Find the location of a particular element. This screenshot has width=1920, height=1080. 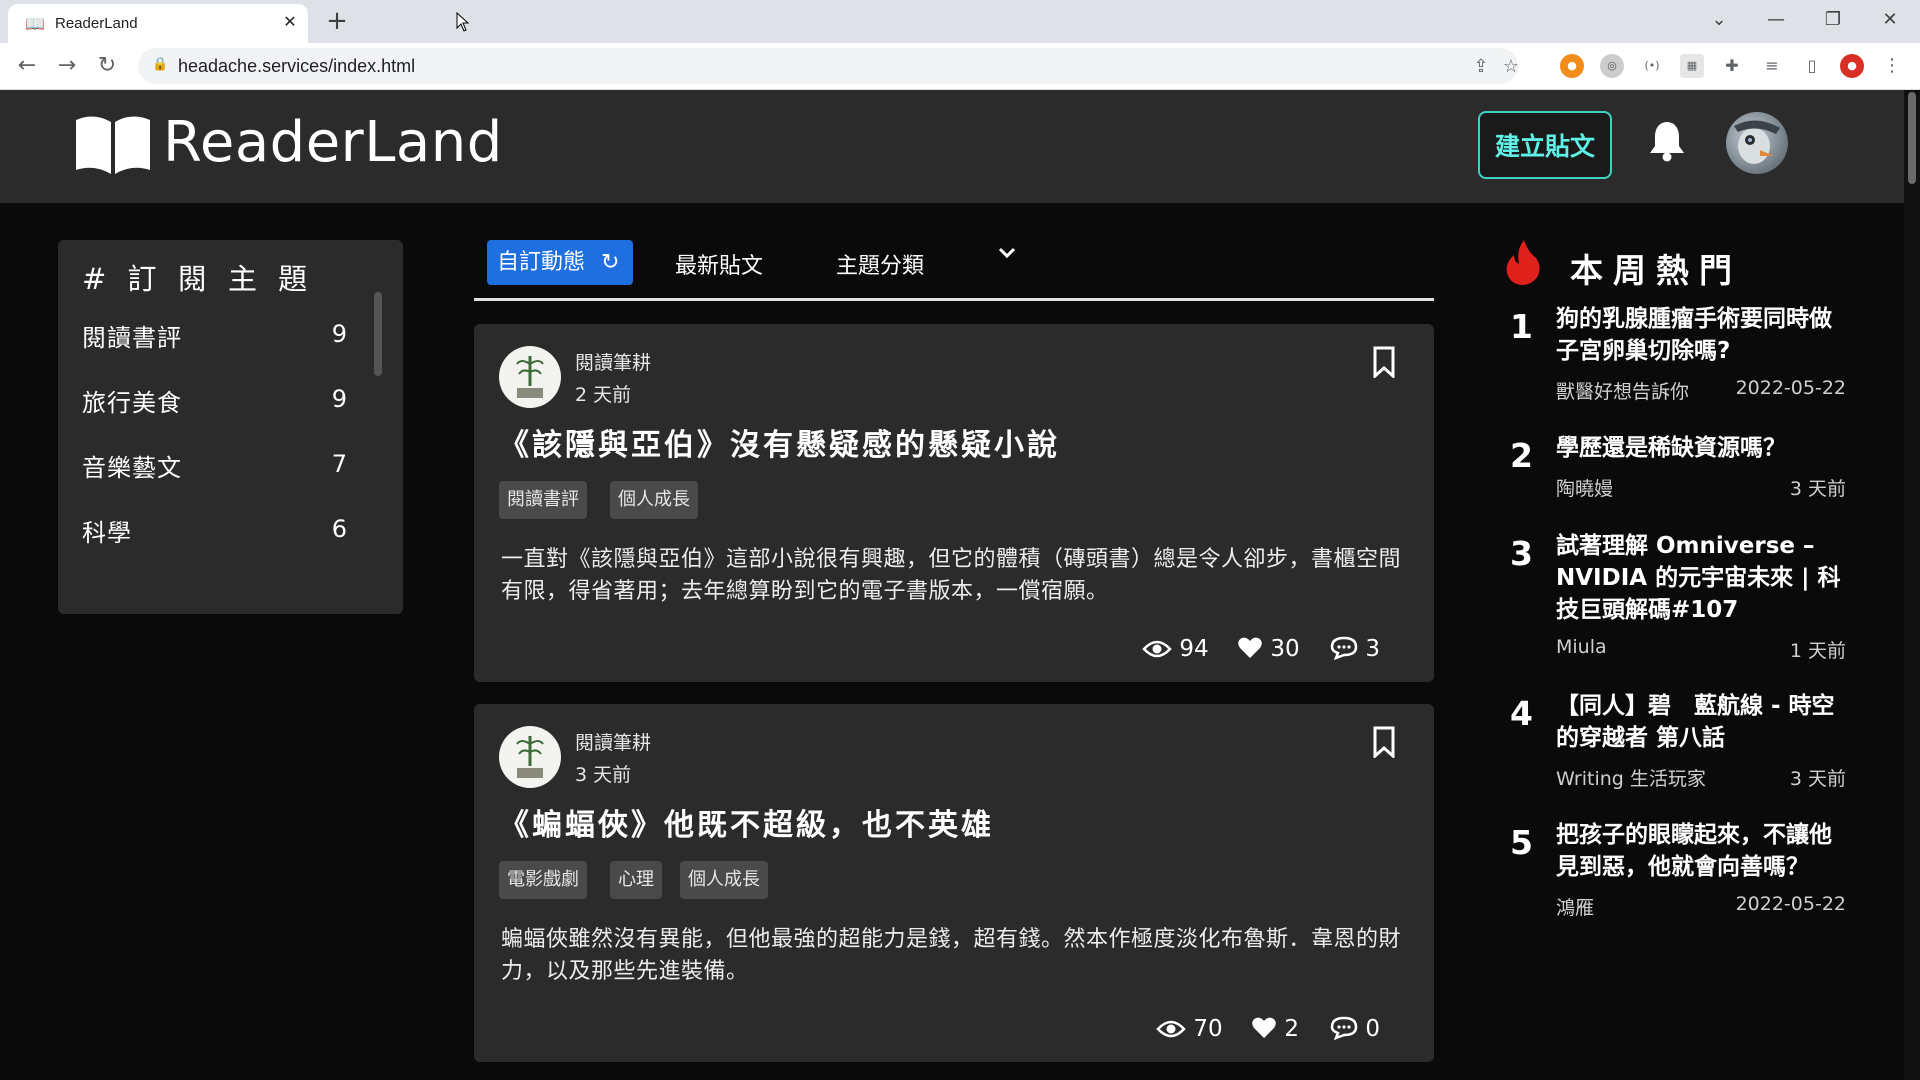

reload-icon: ↻ is located at coordinates (107, 66).